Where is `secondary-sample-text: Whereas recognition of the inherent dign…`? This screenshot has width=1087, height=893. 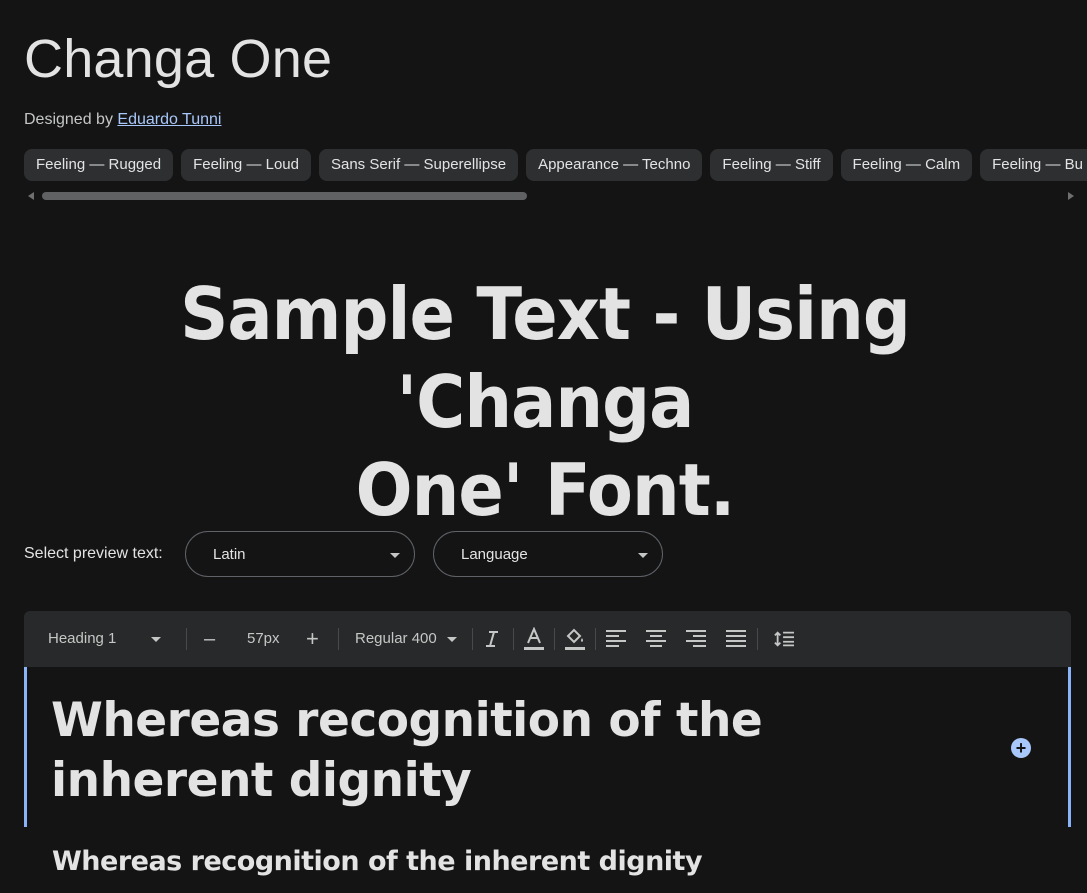
secondary-sample-text: Whereas recognition of the inherent dign… is located at coordinates (377, 861).